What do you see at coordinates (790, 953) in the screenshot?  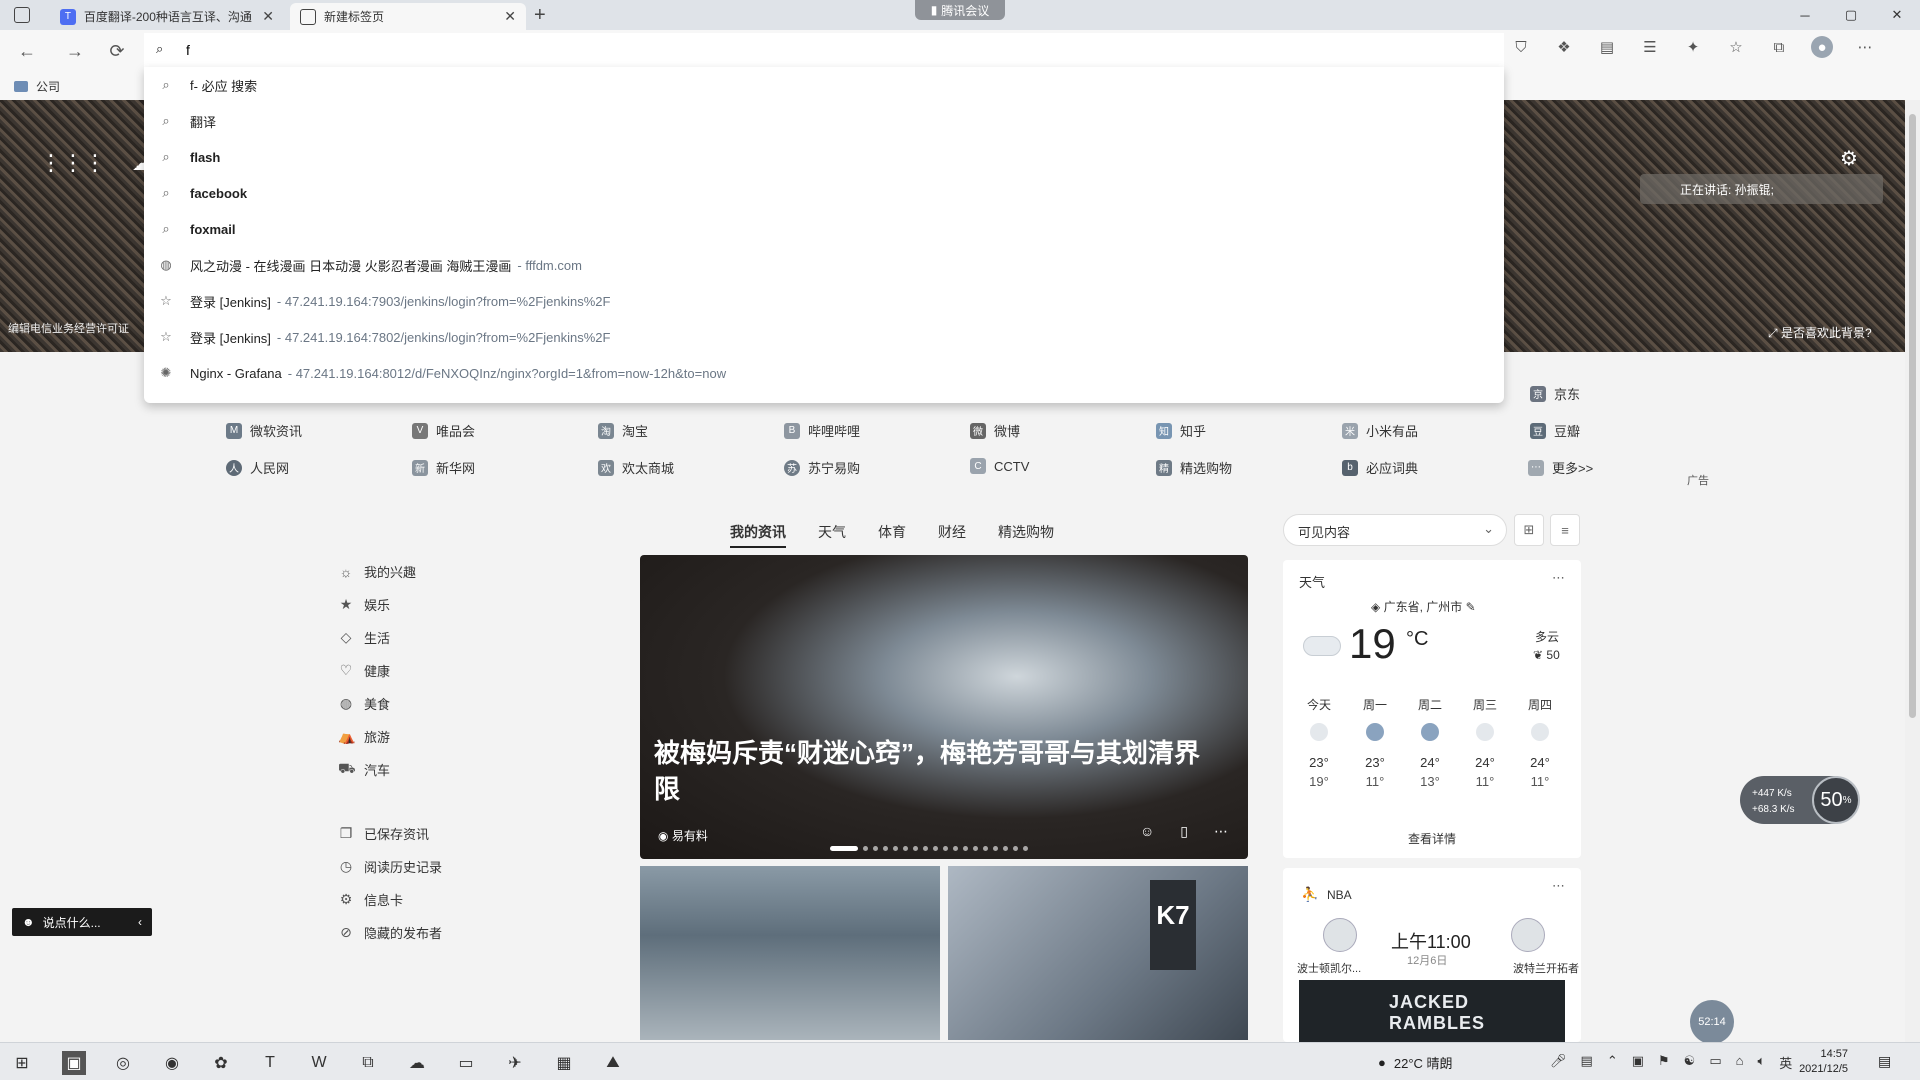 I see `news-thumbnail-beach` at bounding box center [790, 953].